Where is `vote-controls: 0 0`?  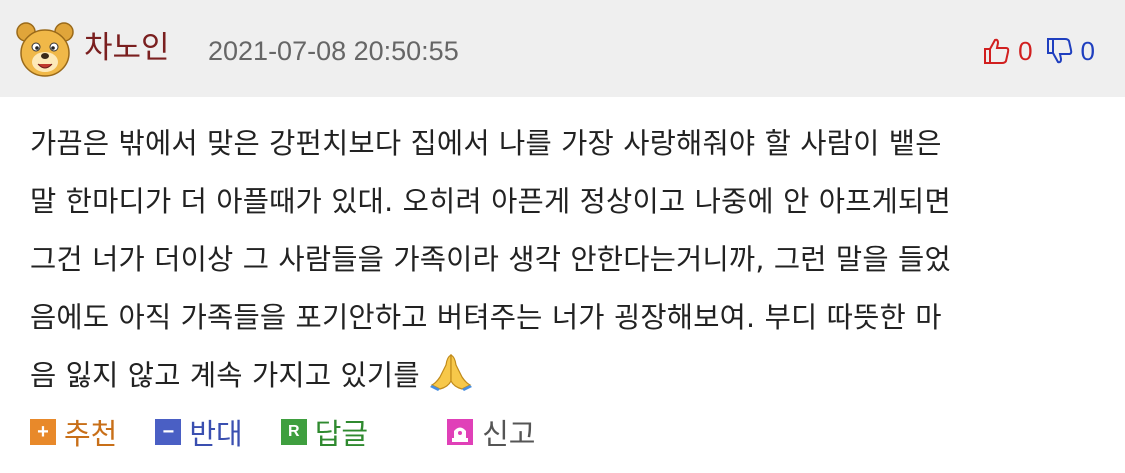 vote-controls: 0 0 is located at coordinates (1038, 51).